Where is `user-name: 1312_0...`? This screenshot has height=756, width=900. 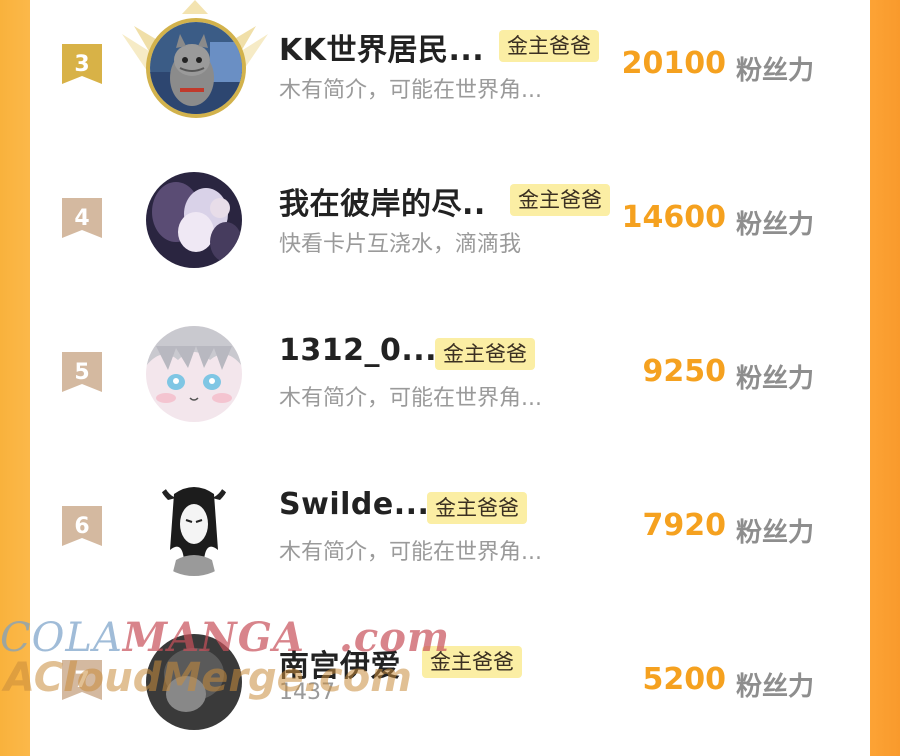
user-name: 1312_0... is located at coordinates (358, 350).